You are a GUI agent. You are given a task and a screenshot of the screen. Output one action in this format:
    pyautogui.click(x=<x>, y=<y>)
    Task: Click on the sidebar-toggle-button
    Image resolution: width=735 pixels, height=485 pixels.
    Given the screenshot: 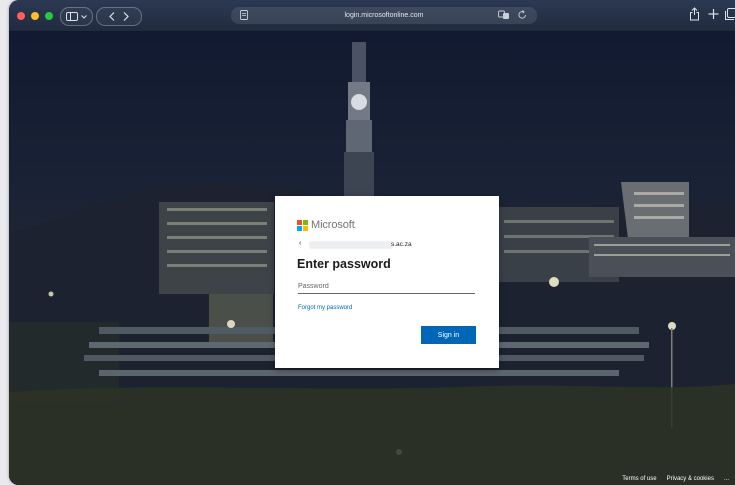 What is the action you would take?
    pyautogui.click(x=76, y=16)
    